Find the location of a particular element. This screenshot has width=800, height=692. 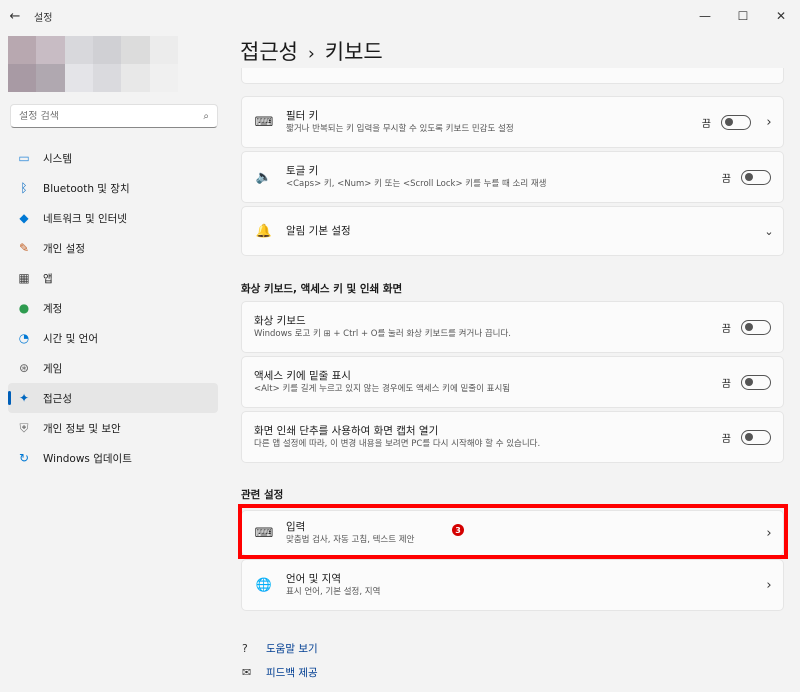

osk-title: 화상 키보드 is located at coordinates (280, 321).